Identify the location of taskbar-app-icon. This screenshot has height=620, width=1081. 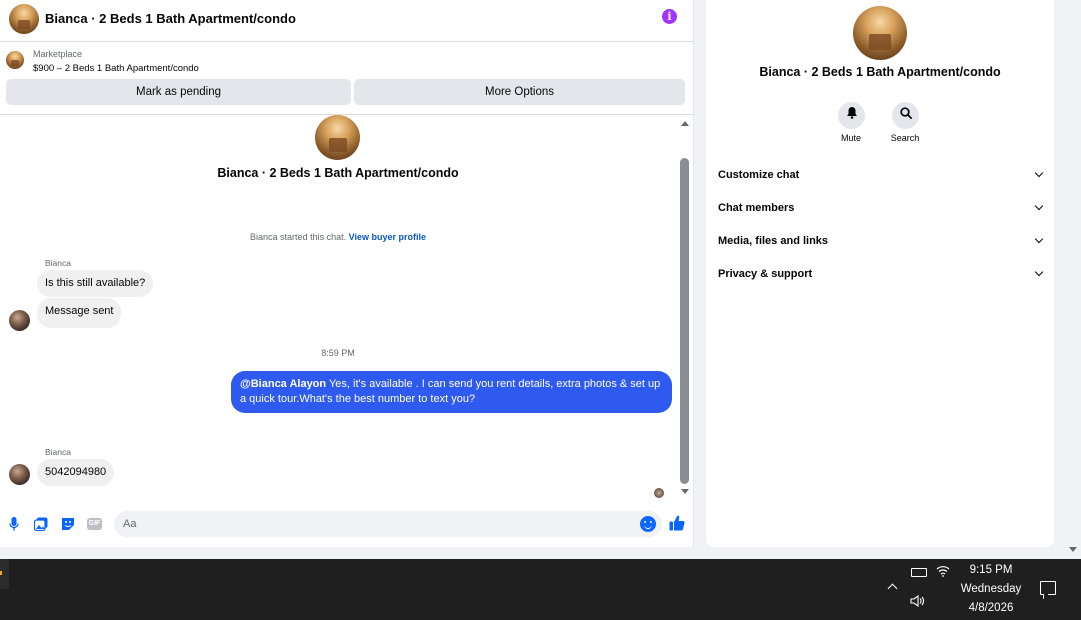
(4, 574).